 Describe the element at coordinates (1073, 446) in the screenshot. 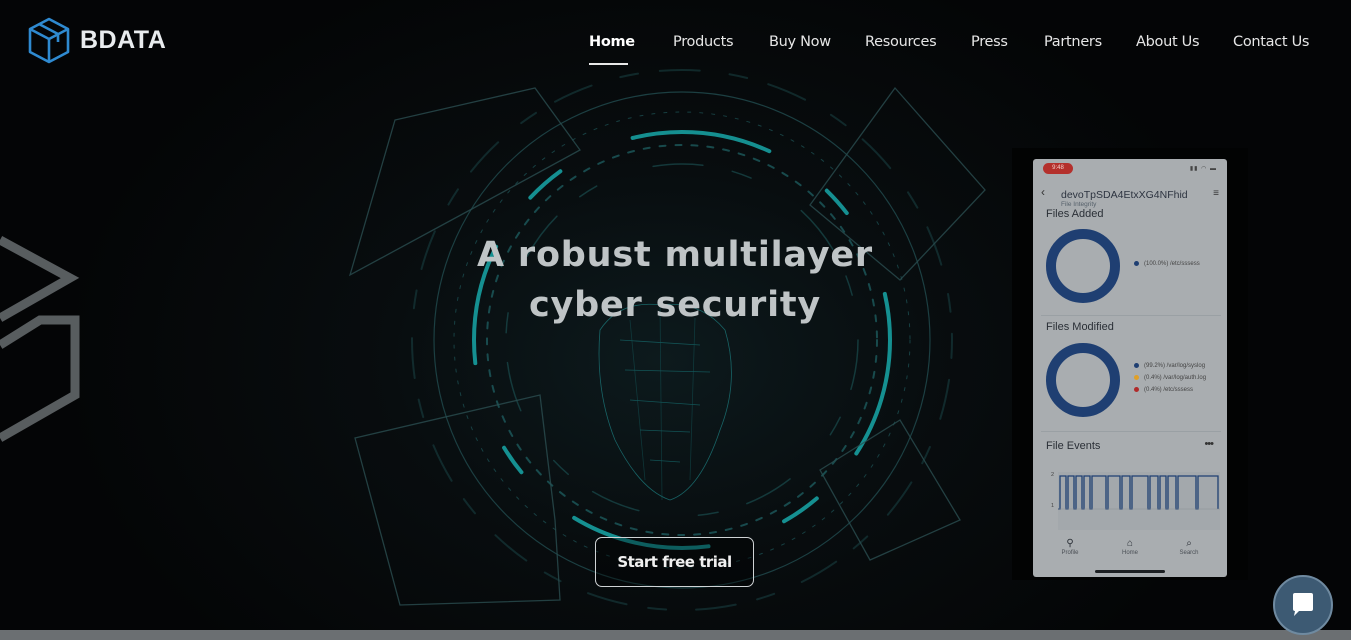

I see `file-events-label: File Events` at that location.